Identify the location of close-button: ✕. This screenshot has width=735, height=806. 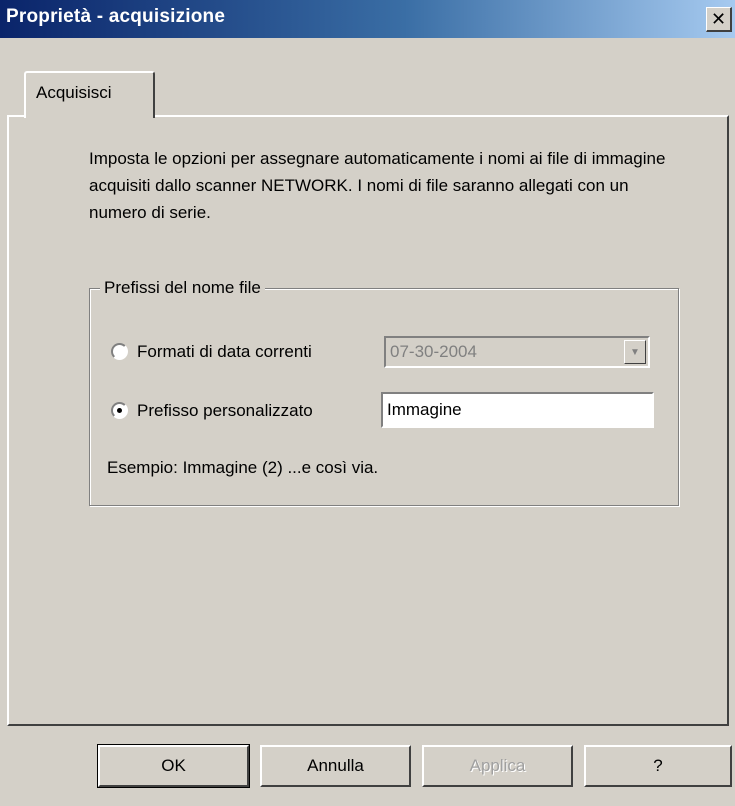
(719, 19).